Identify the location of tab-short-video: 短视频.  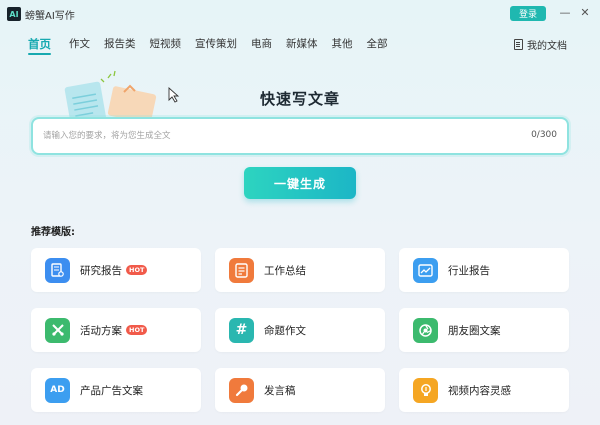
(166, 46).